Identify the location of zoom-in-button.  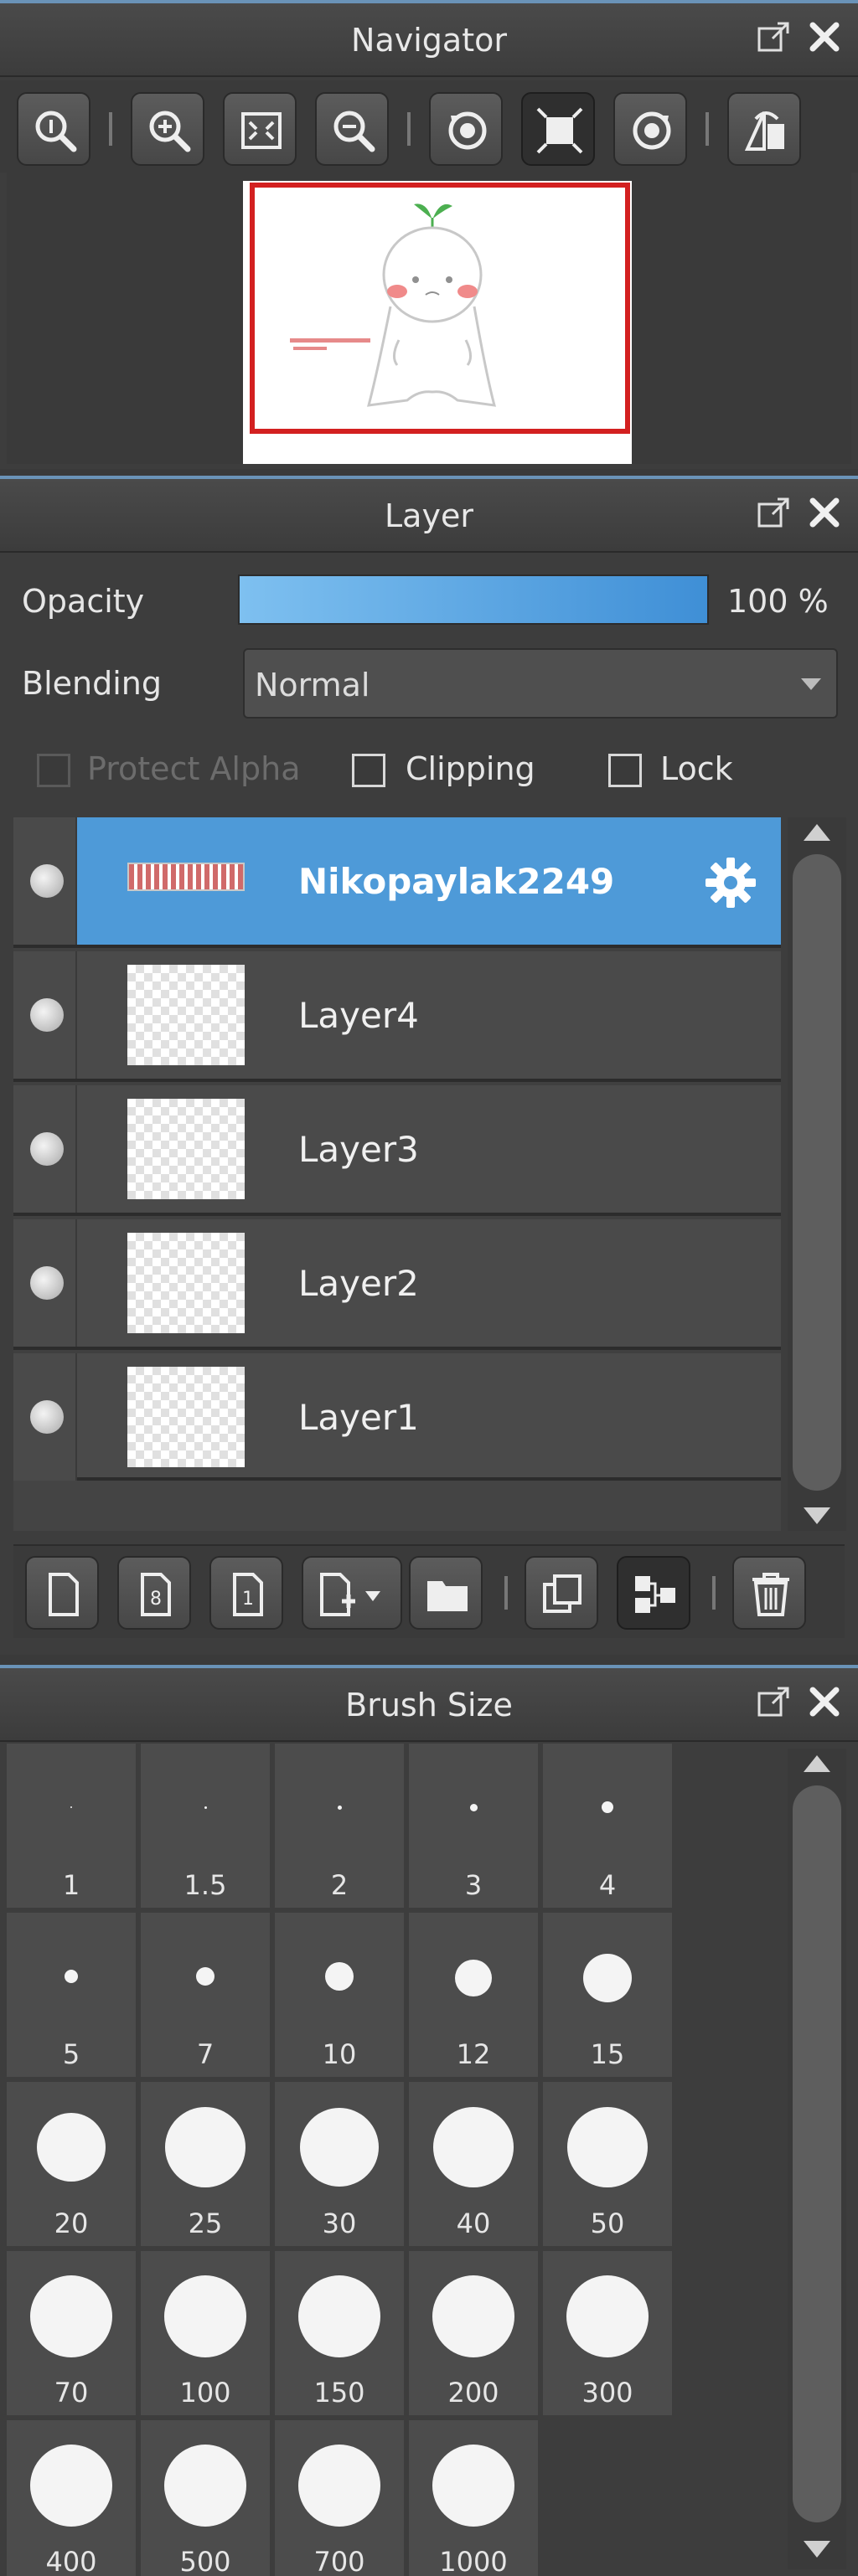
(167, 129).